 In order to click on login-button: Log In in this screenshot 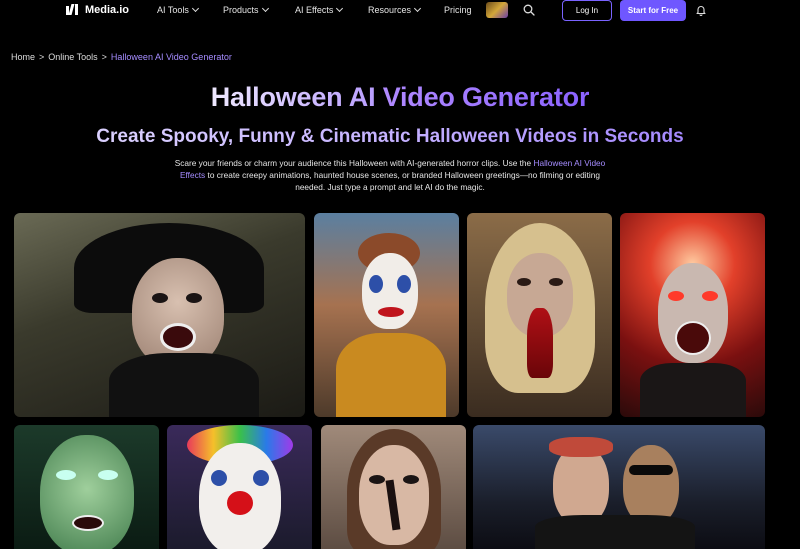, I will do `click(587, 10)`.